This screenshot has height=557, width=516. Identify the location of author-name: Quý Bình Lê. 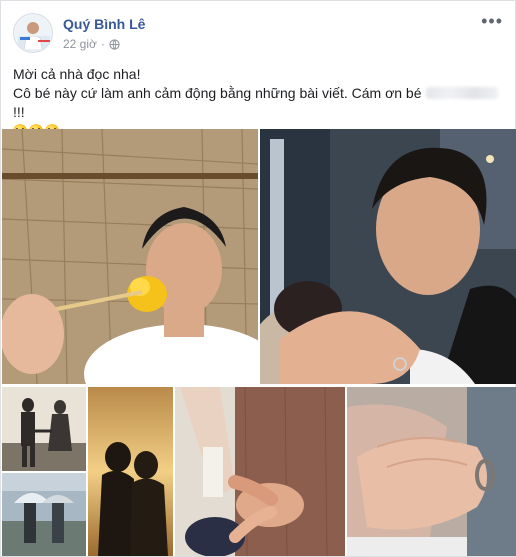
(104, 24).